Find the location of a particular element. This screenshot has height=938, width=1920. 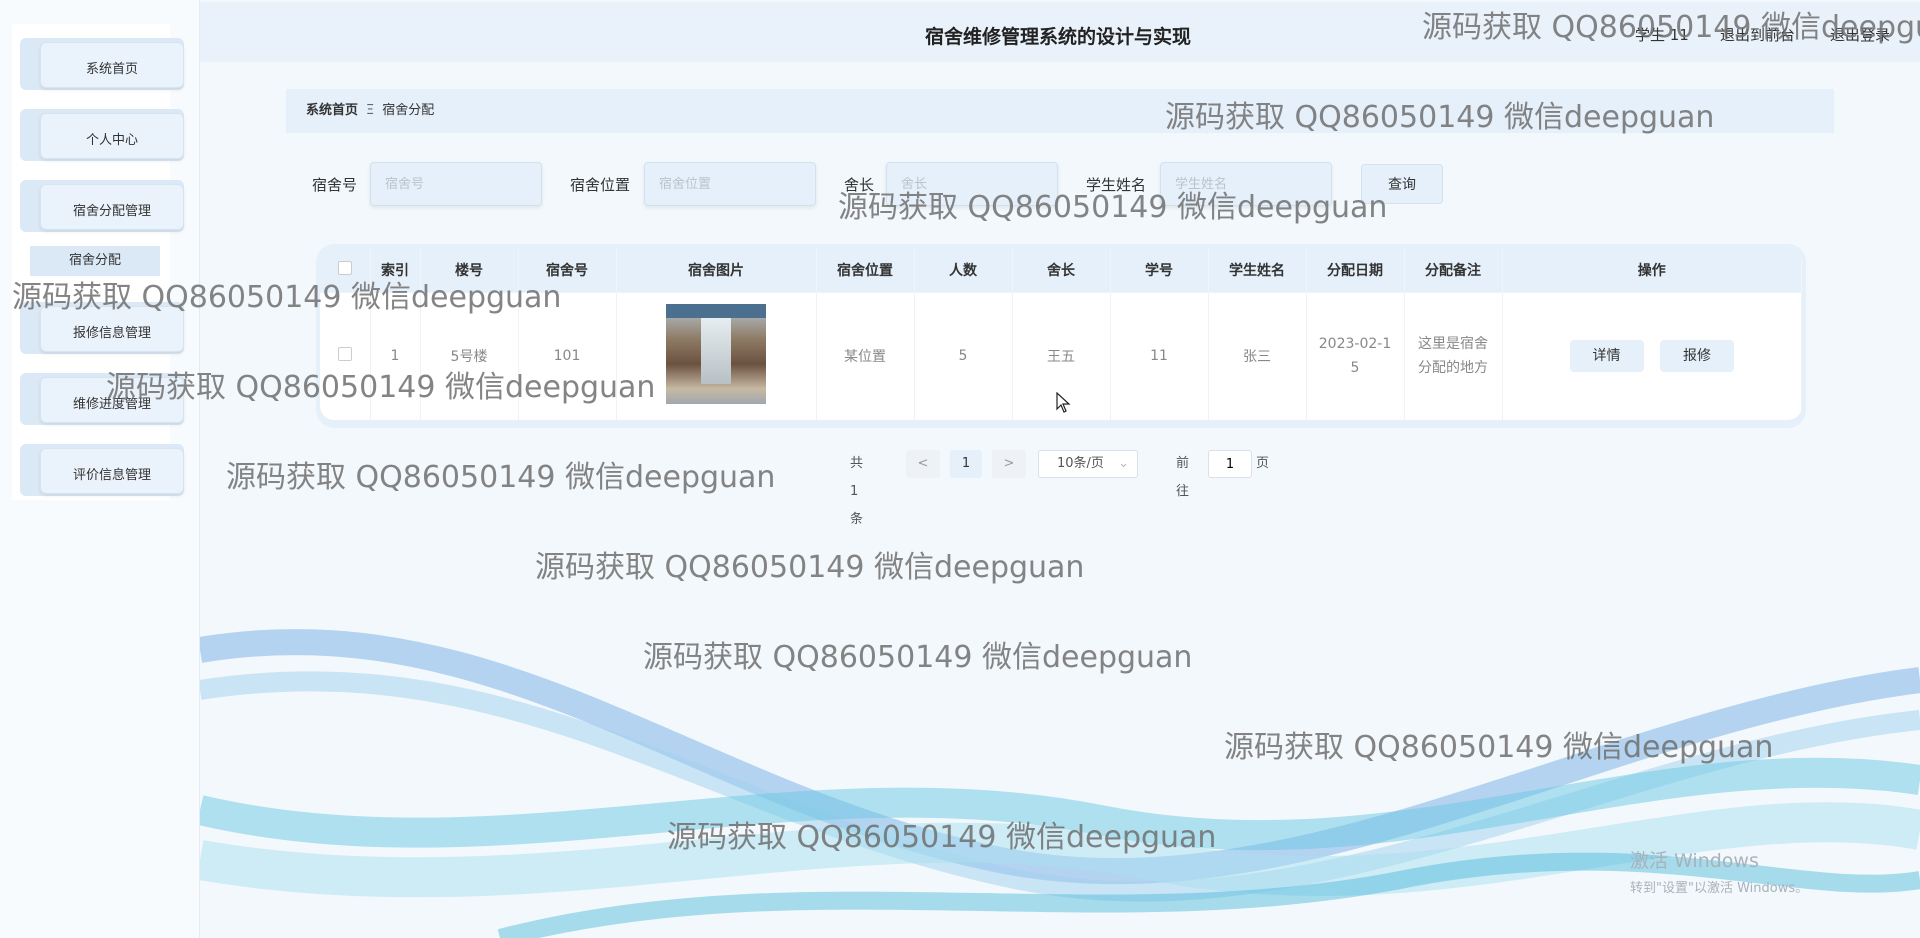

search-label-location: 宿舍位置 is located at coordinates (600, 185).